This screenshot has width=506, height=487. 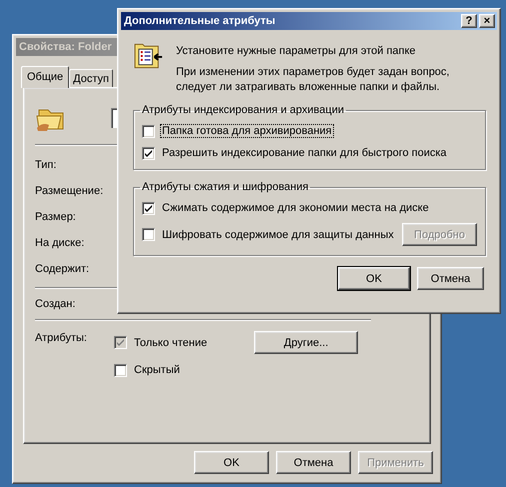 I want to click on note-text: При изменении этих параметров будет задан вопрос, следует ли затрагивать вложенные папки и файлы., so click(x=313, y=80).